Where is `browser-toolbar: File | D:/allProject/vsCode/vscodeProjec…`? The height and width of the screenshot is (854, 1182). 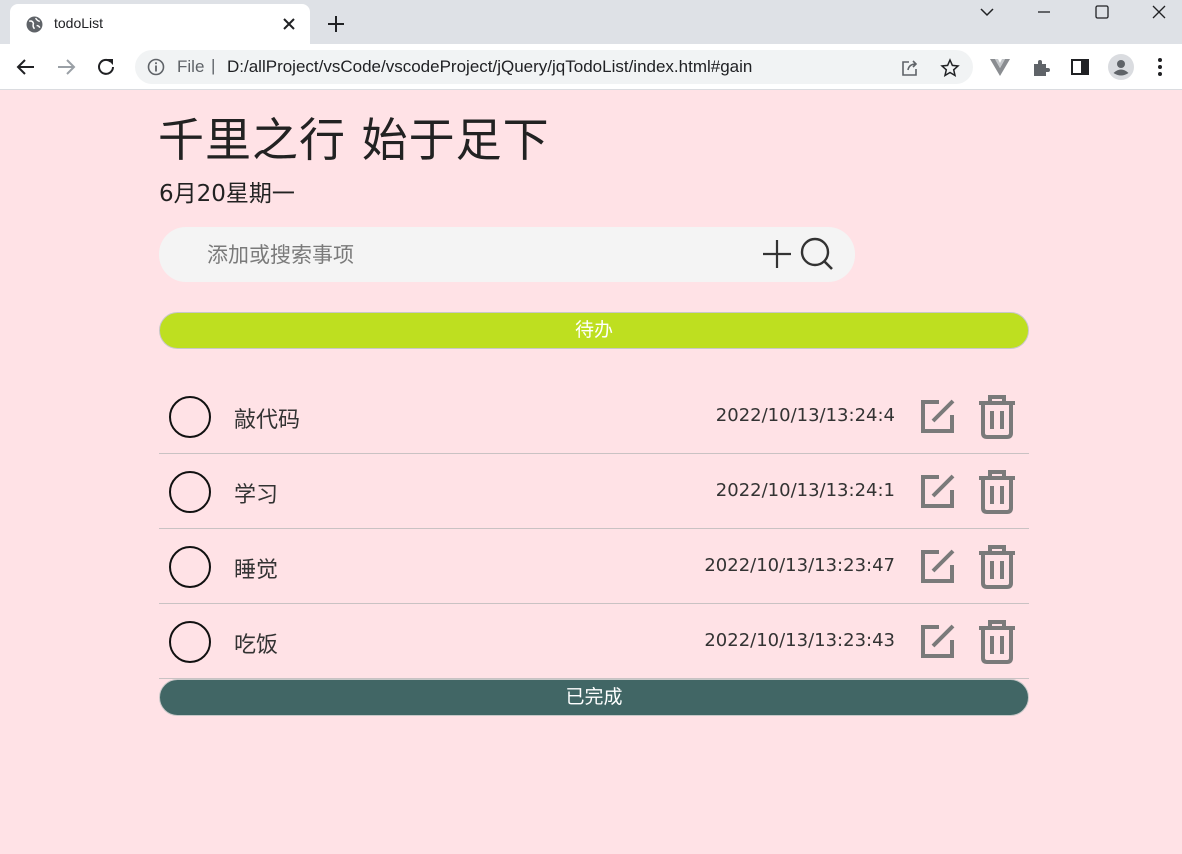 browser-toolbar: File | D:/allProject/vsCode/vscodeProjec… is located at coordinates (591, 67).